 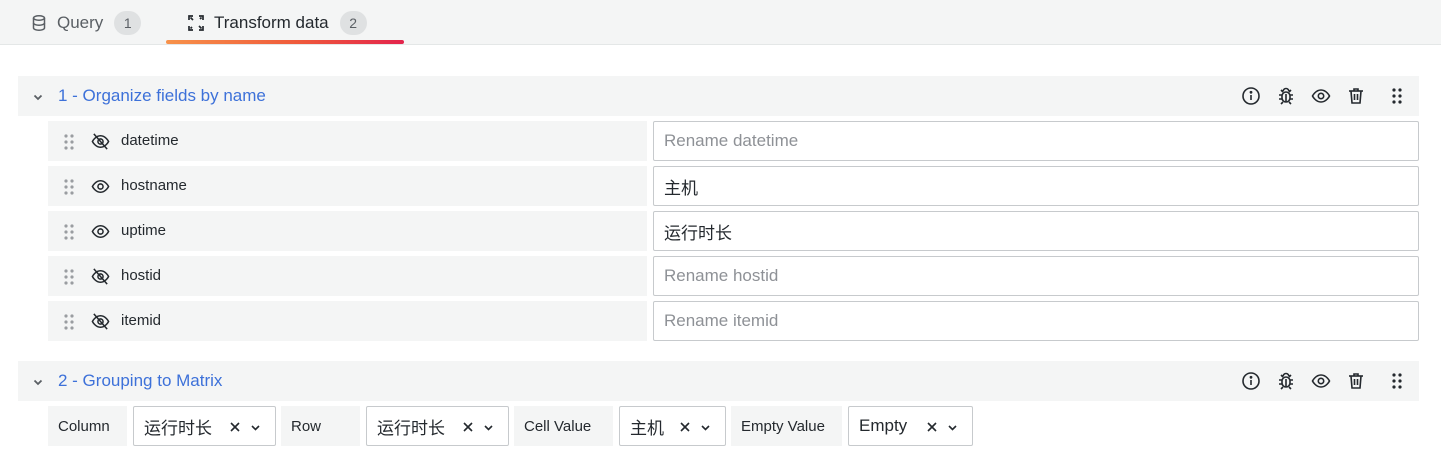 What do you see at coordinates (563, 426) in the screenshot?
I see `cell-value-label: Cell Value` at bounding box center [563, 426].